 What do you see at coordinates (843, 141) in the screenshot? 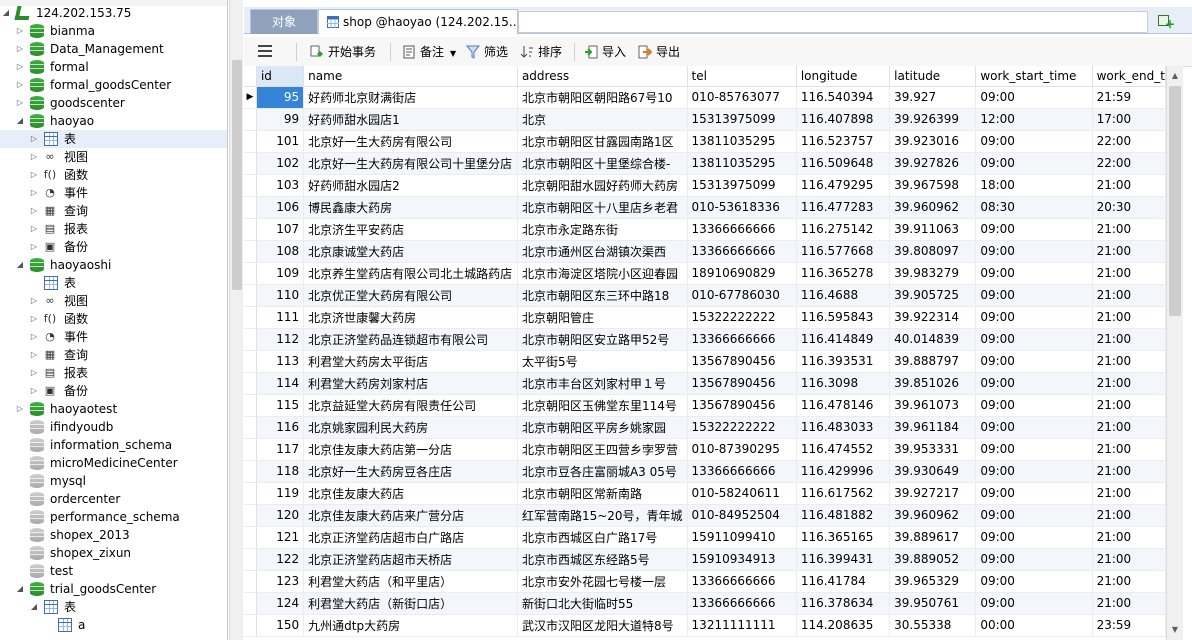
I see `cell-longitude: 116.523757` at bounding box center [843, 141].